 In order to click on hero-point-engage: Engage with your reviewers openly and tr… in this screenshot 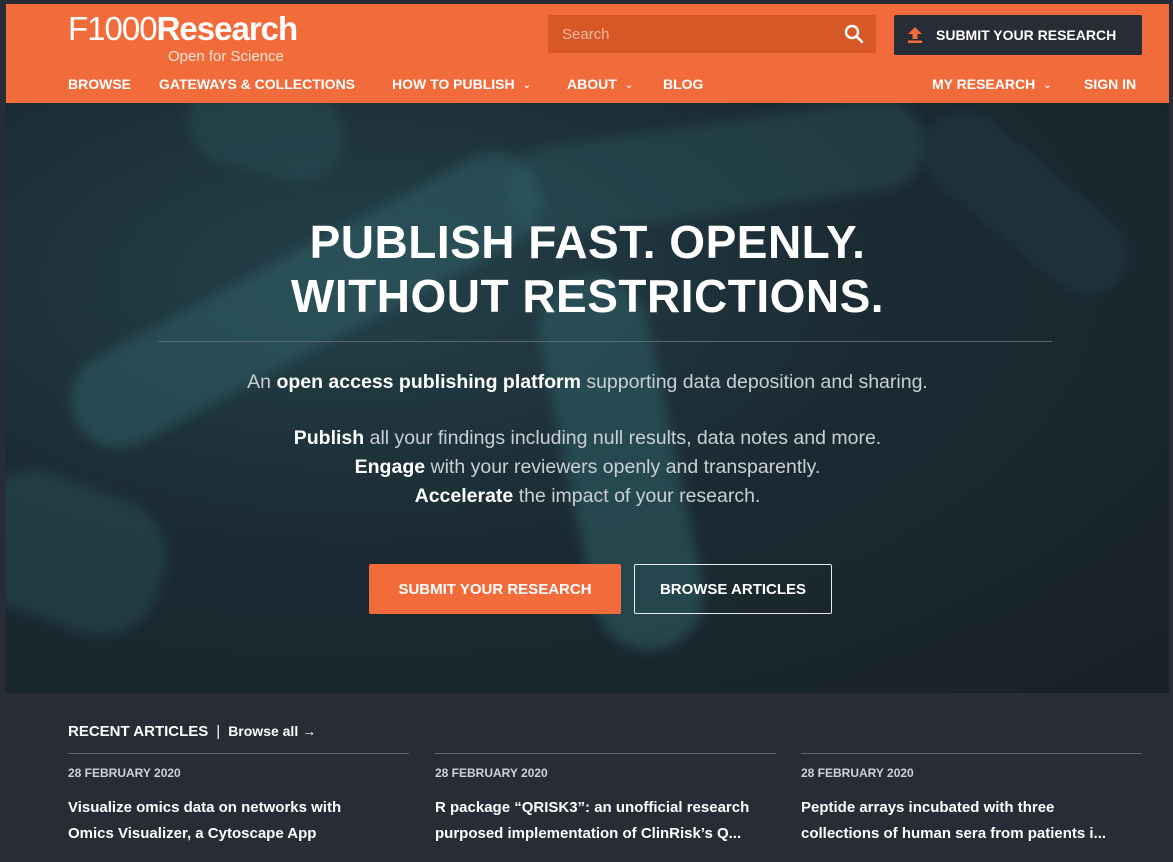, I will do `click(587, 467)`.